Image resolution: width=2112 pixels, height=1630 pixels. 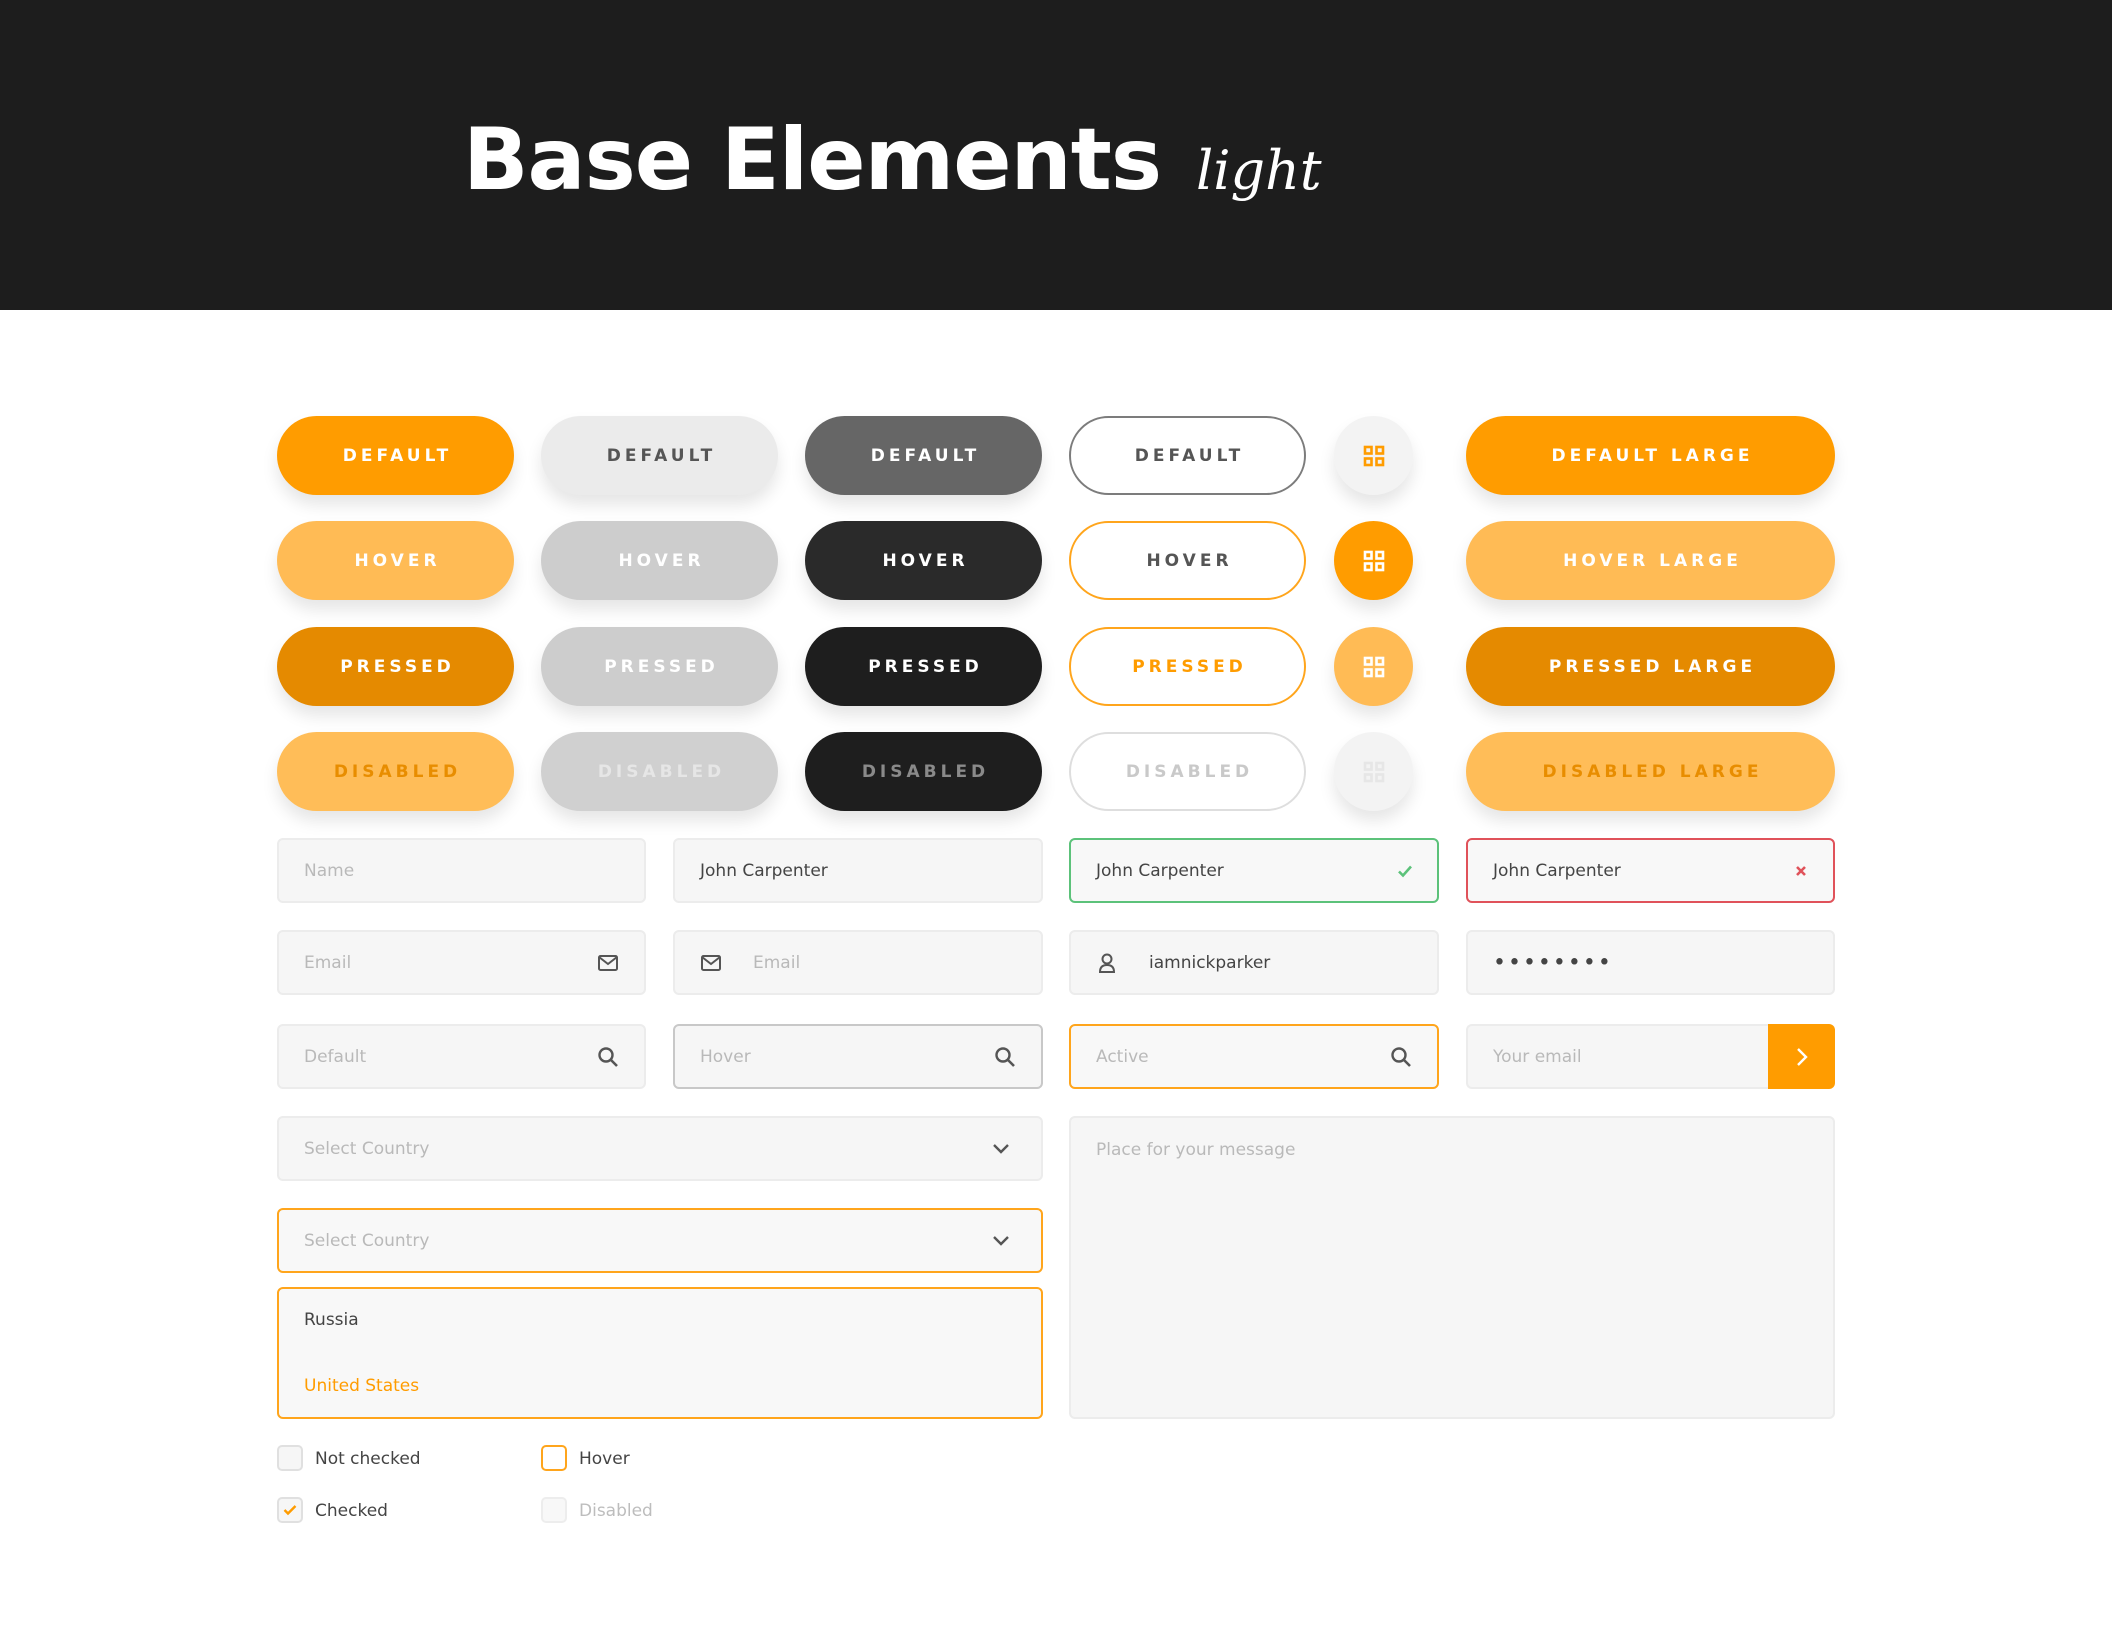 I want to click on gray-hover-button: HOVER, so click(x=659, y=560).